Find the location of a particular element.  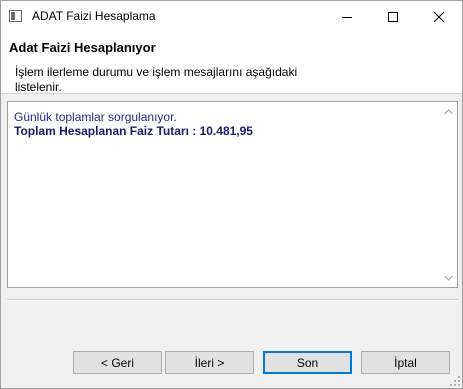

app-icon is located at coordinates (15, 16).